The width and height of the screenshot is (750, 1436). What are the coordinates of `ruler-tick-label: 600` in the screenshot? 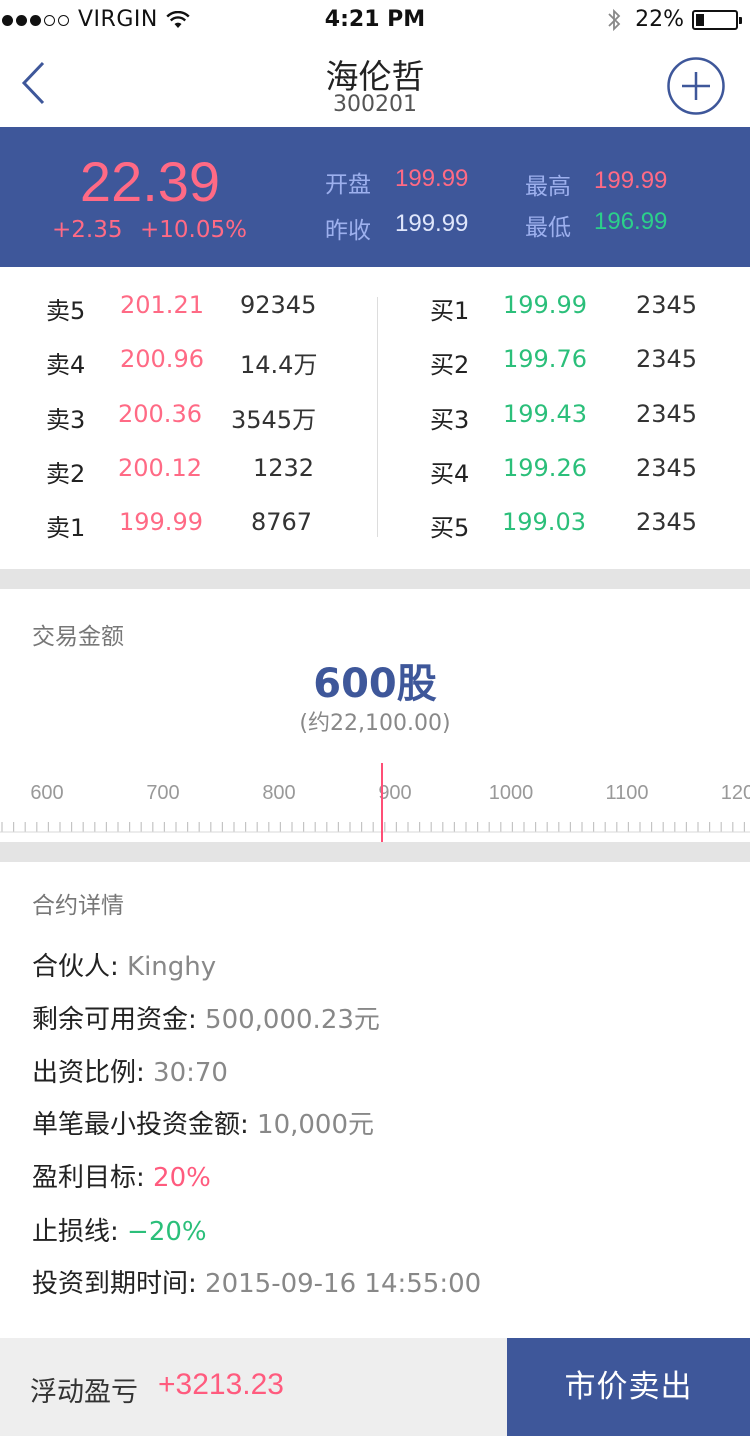 It's located at (46, 793).